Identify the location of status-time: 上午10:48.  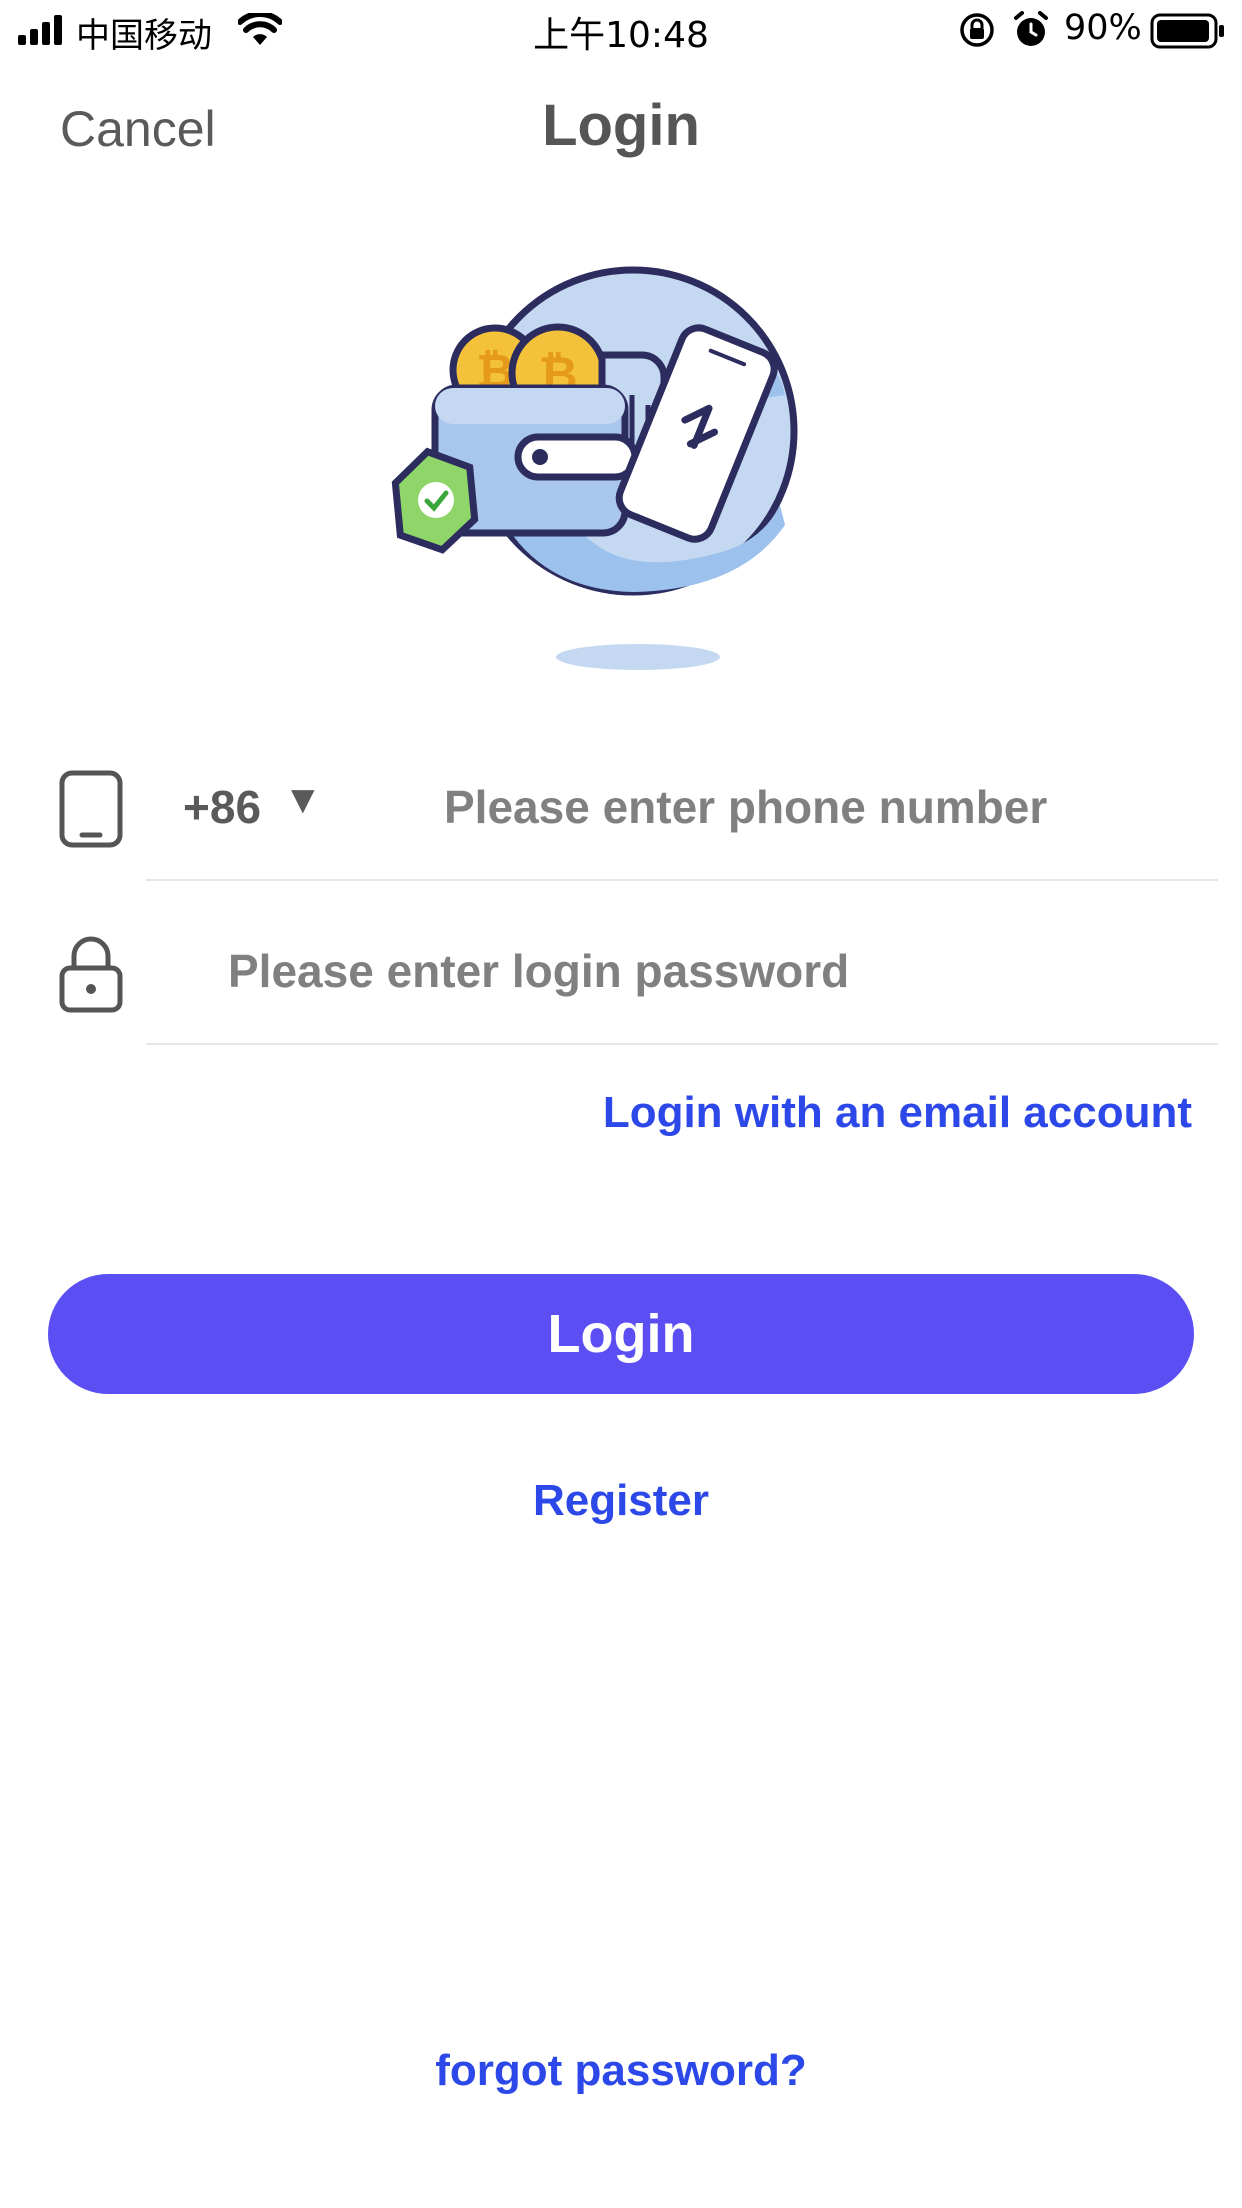
(621, 35).